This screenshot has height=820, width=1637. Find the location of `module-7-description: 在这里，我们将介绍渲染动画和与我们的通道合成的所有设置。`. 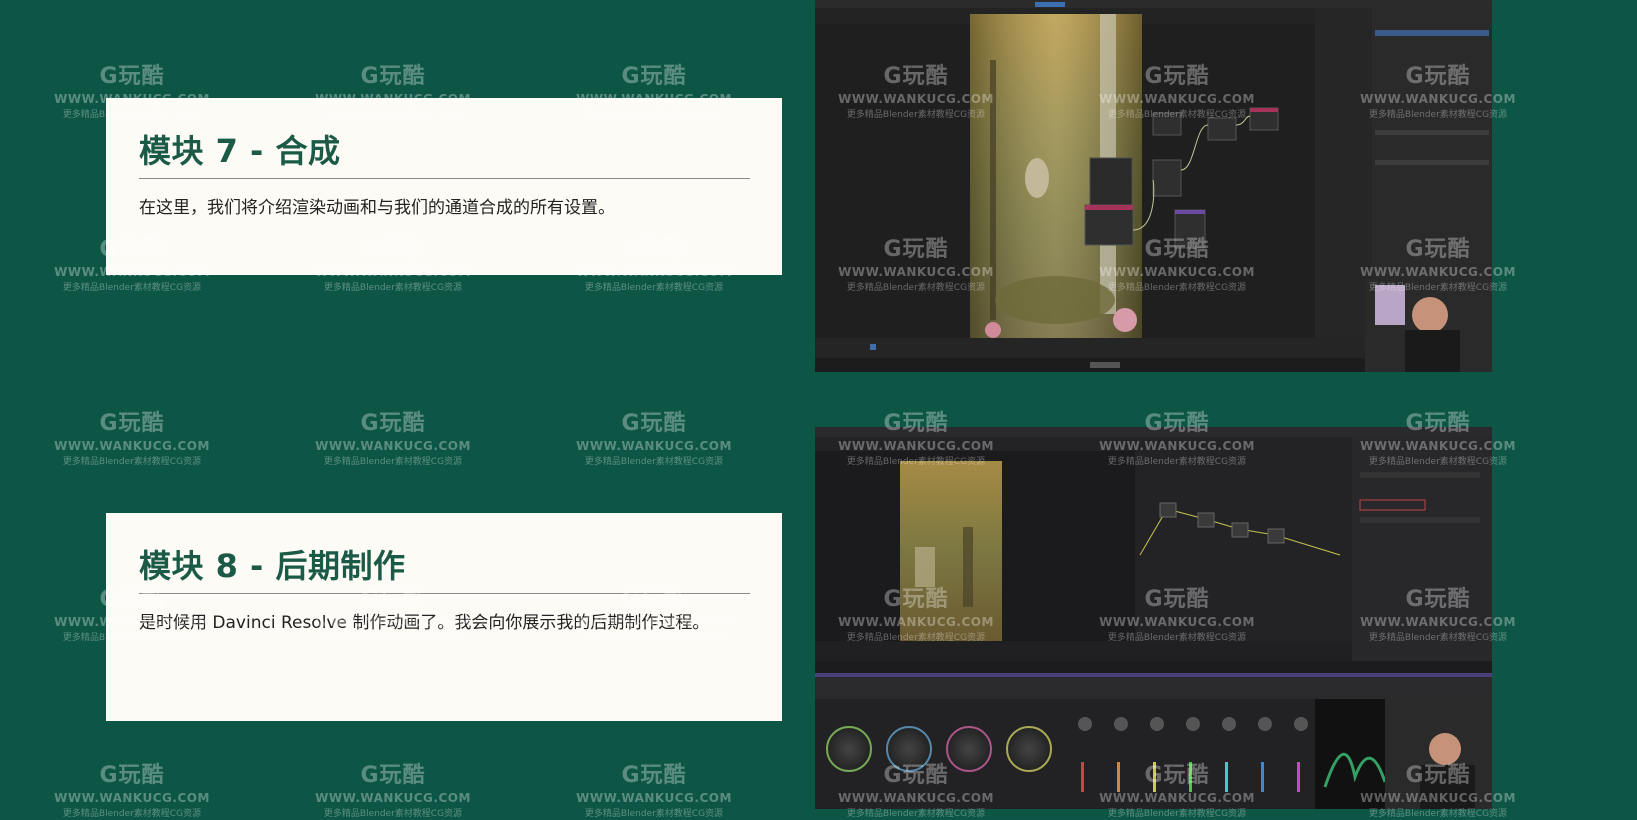

module-7-description: 在这里，我们将介绍渲染动画和与我们的通道合成的所有设置。 is located at coordinates (377, 208).